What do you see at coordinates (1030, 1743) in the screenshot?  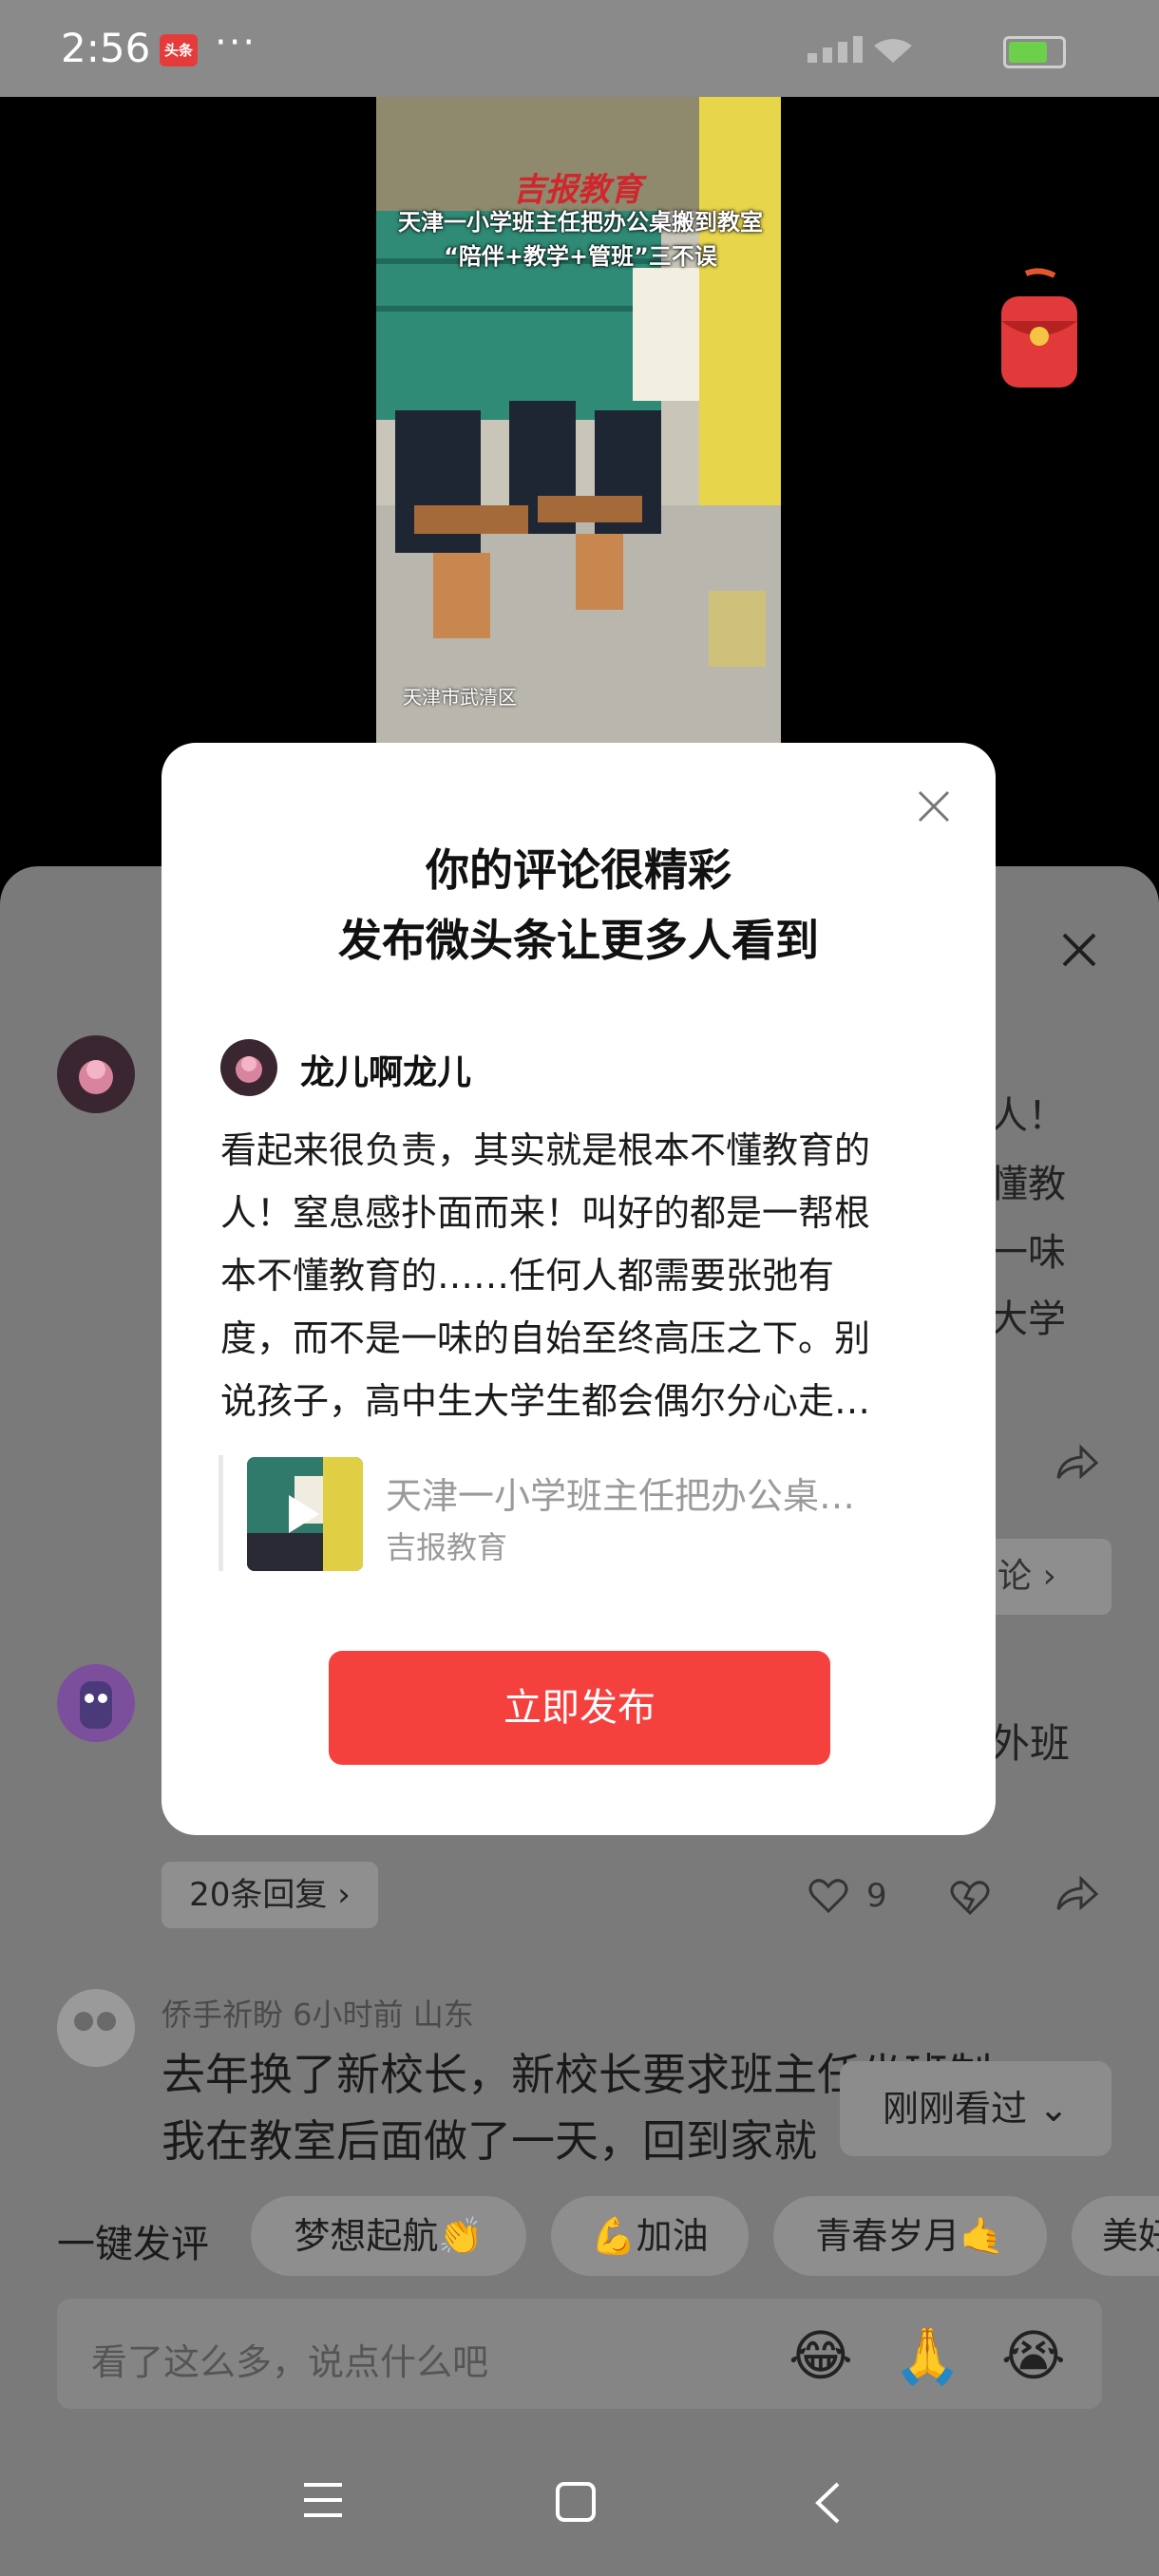 I see `comment-text-fragment: 外班` at bounding box center [1030, 1743].